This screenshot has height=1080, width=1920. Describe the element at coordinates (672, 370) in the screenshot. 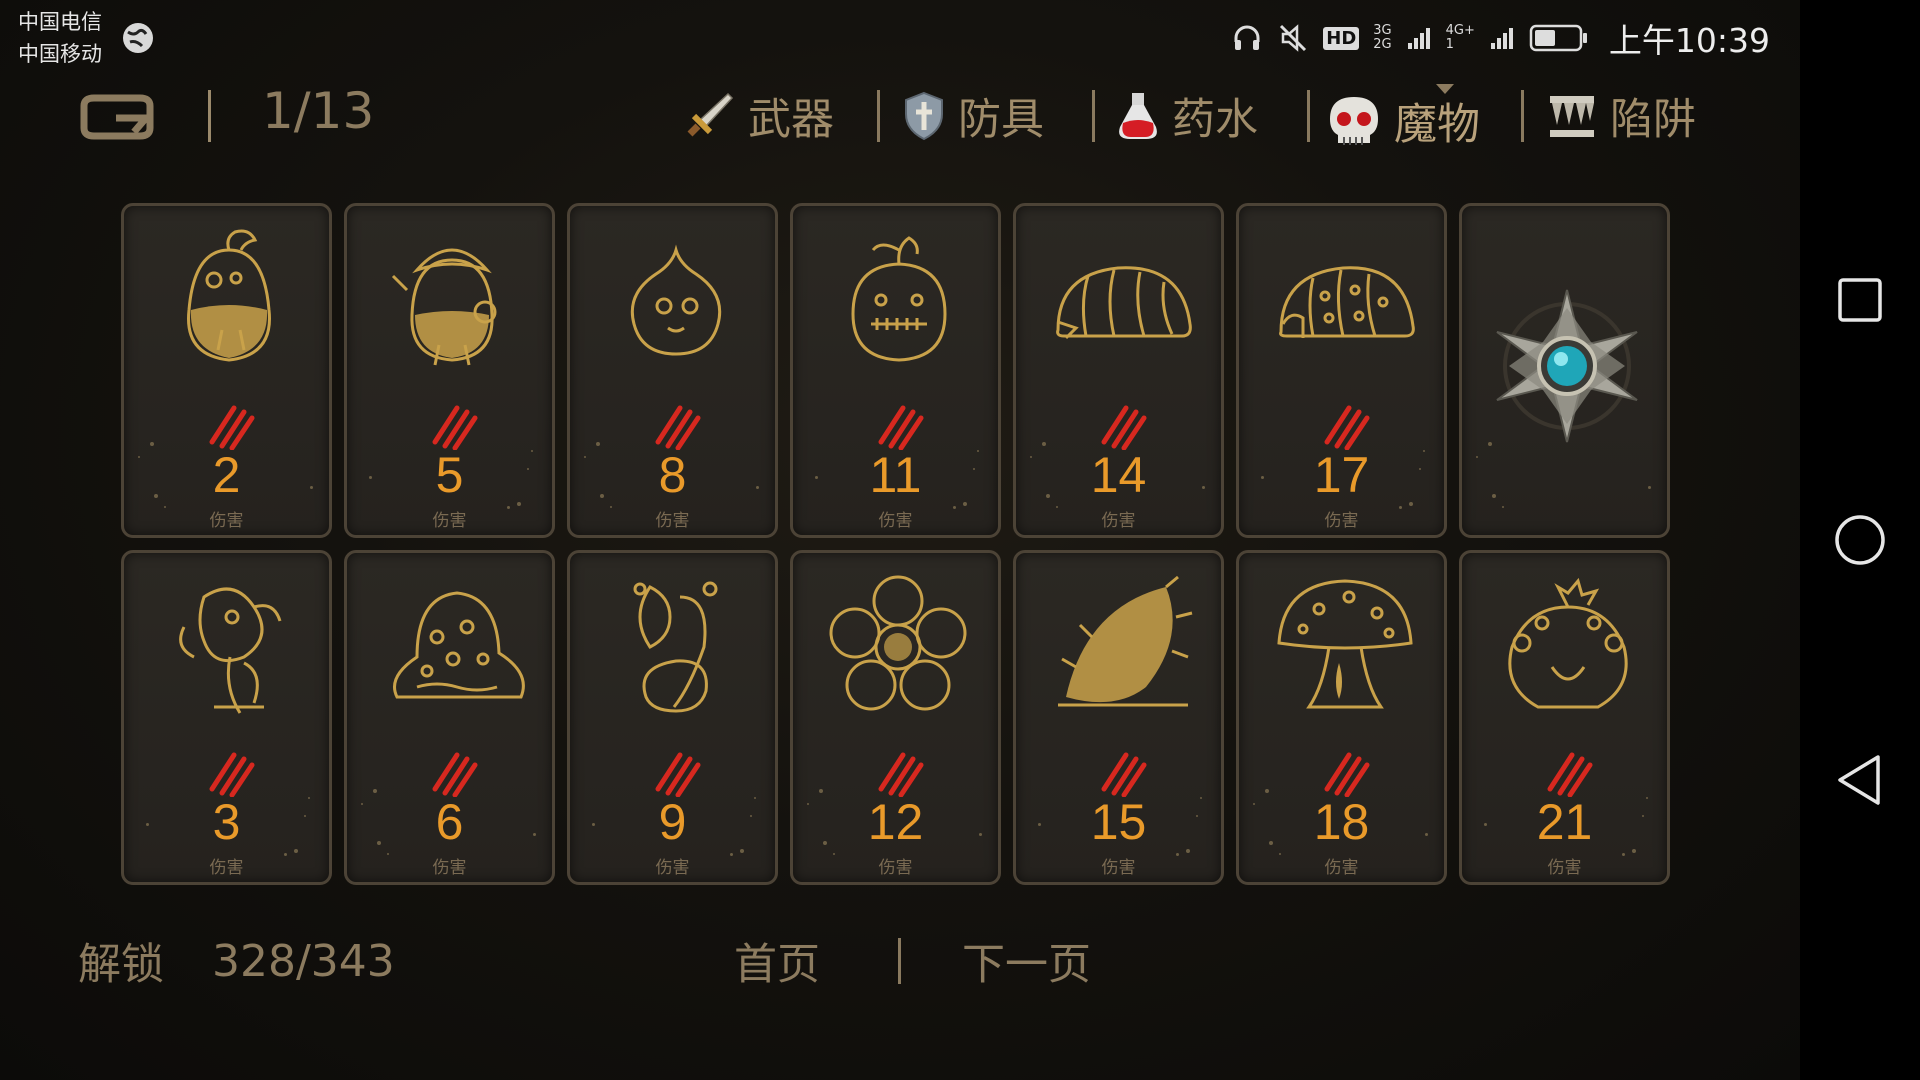

I see `monster-card: 8 伤害` at that location.